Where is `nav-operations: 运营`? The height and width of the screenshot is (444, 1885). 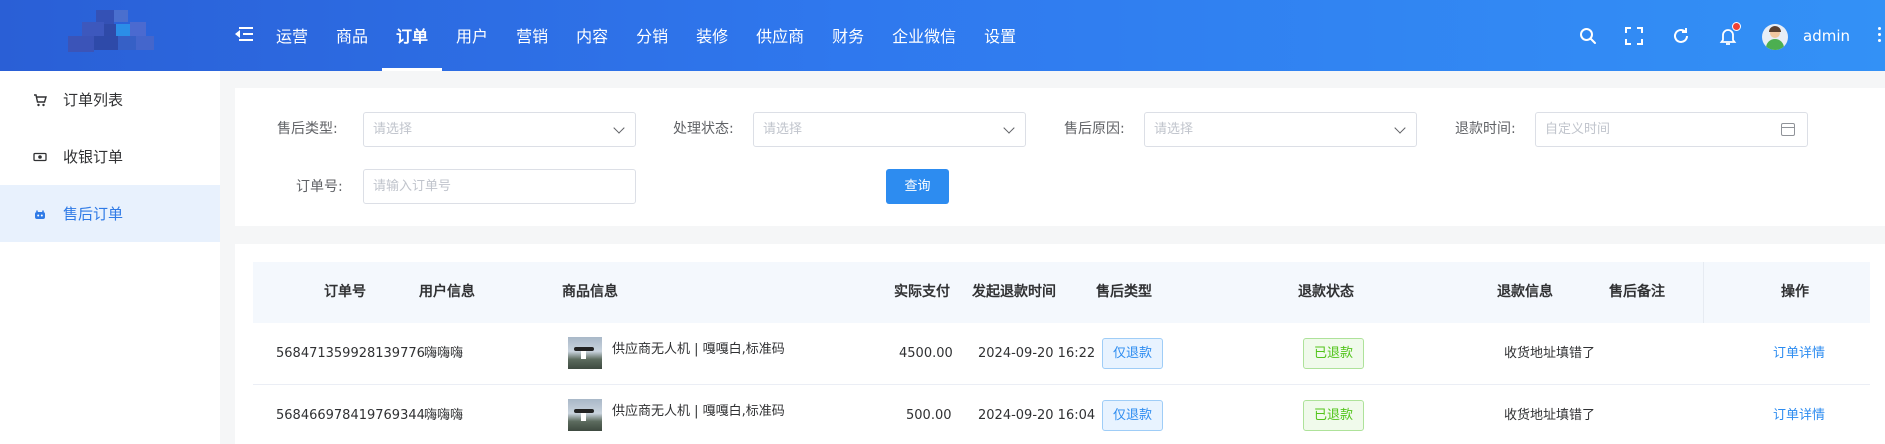
nav-operations: 运营 is located at coordinates (292, 35).